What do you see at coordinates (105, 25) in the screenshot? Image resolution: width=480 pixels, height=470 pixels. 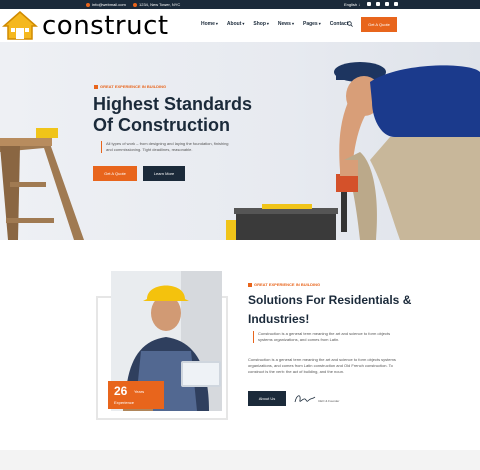 I see `logo-text: construct` at bounding box center [105, 25].